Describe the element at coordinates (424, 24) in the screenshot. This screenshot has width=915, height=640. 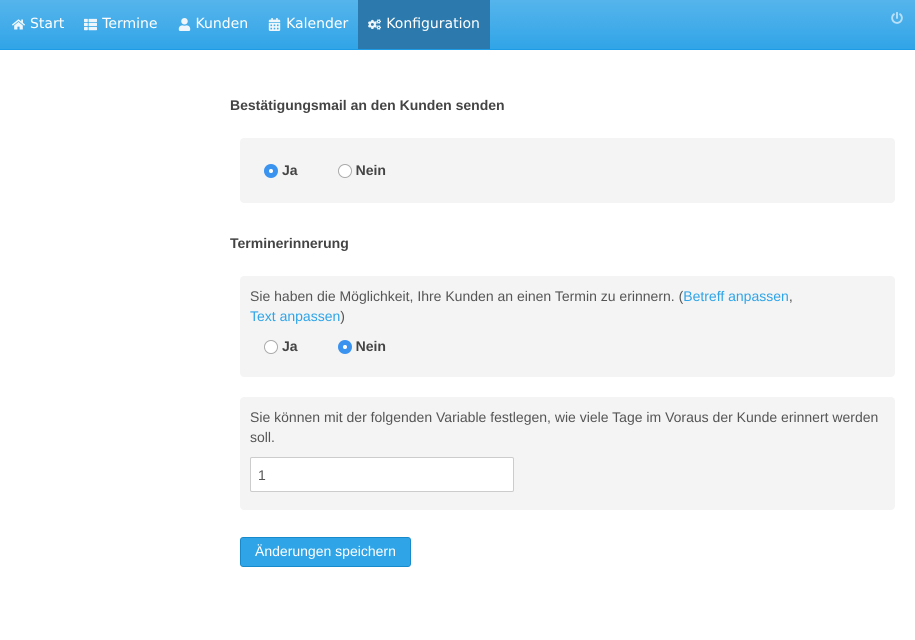
I see `nav-tab: Konfiguration` at that location.